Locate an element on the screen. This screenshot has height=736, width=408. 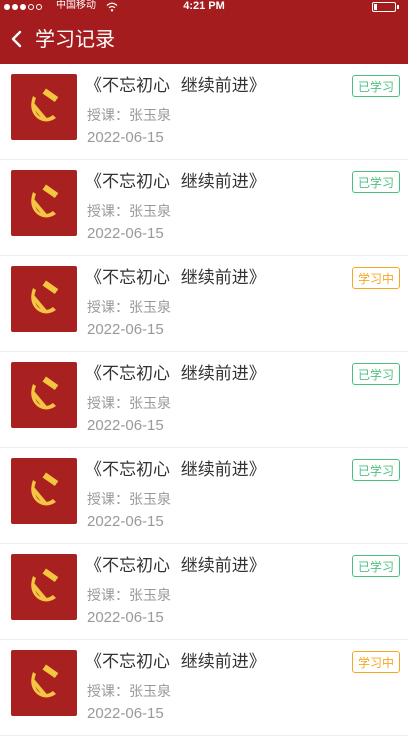
chevron-left-icon is located at coordinates (16, 39).